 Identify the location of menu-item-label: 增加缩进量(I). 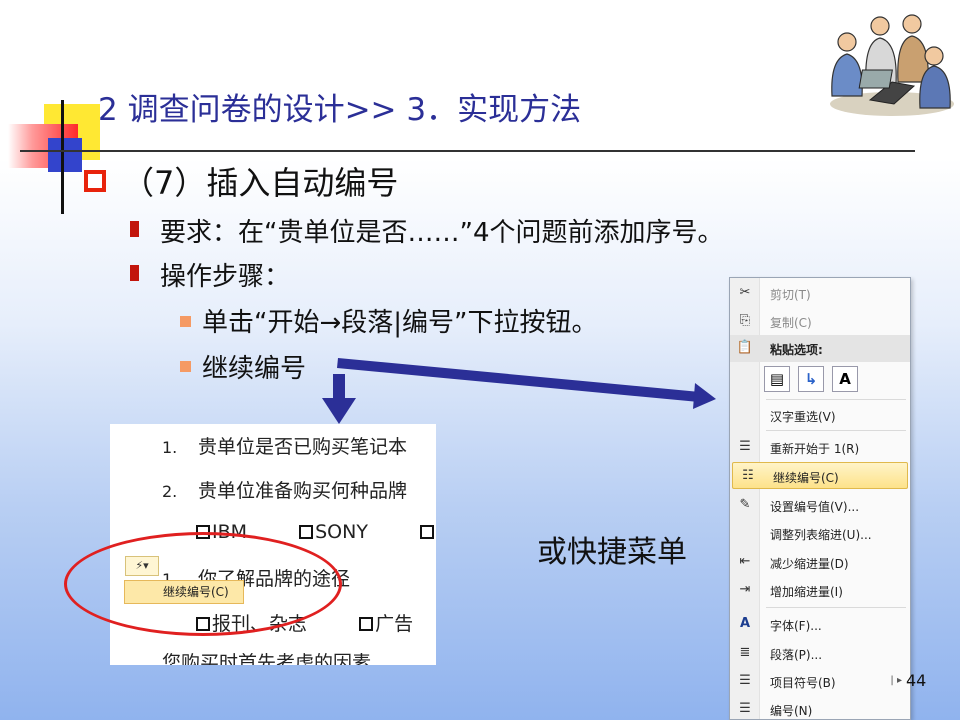
(806, 592).